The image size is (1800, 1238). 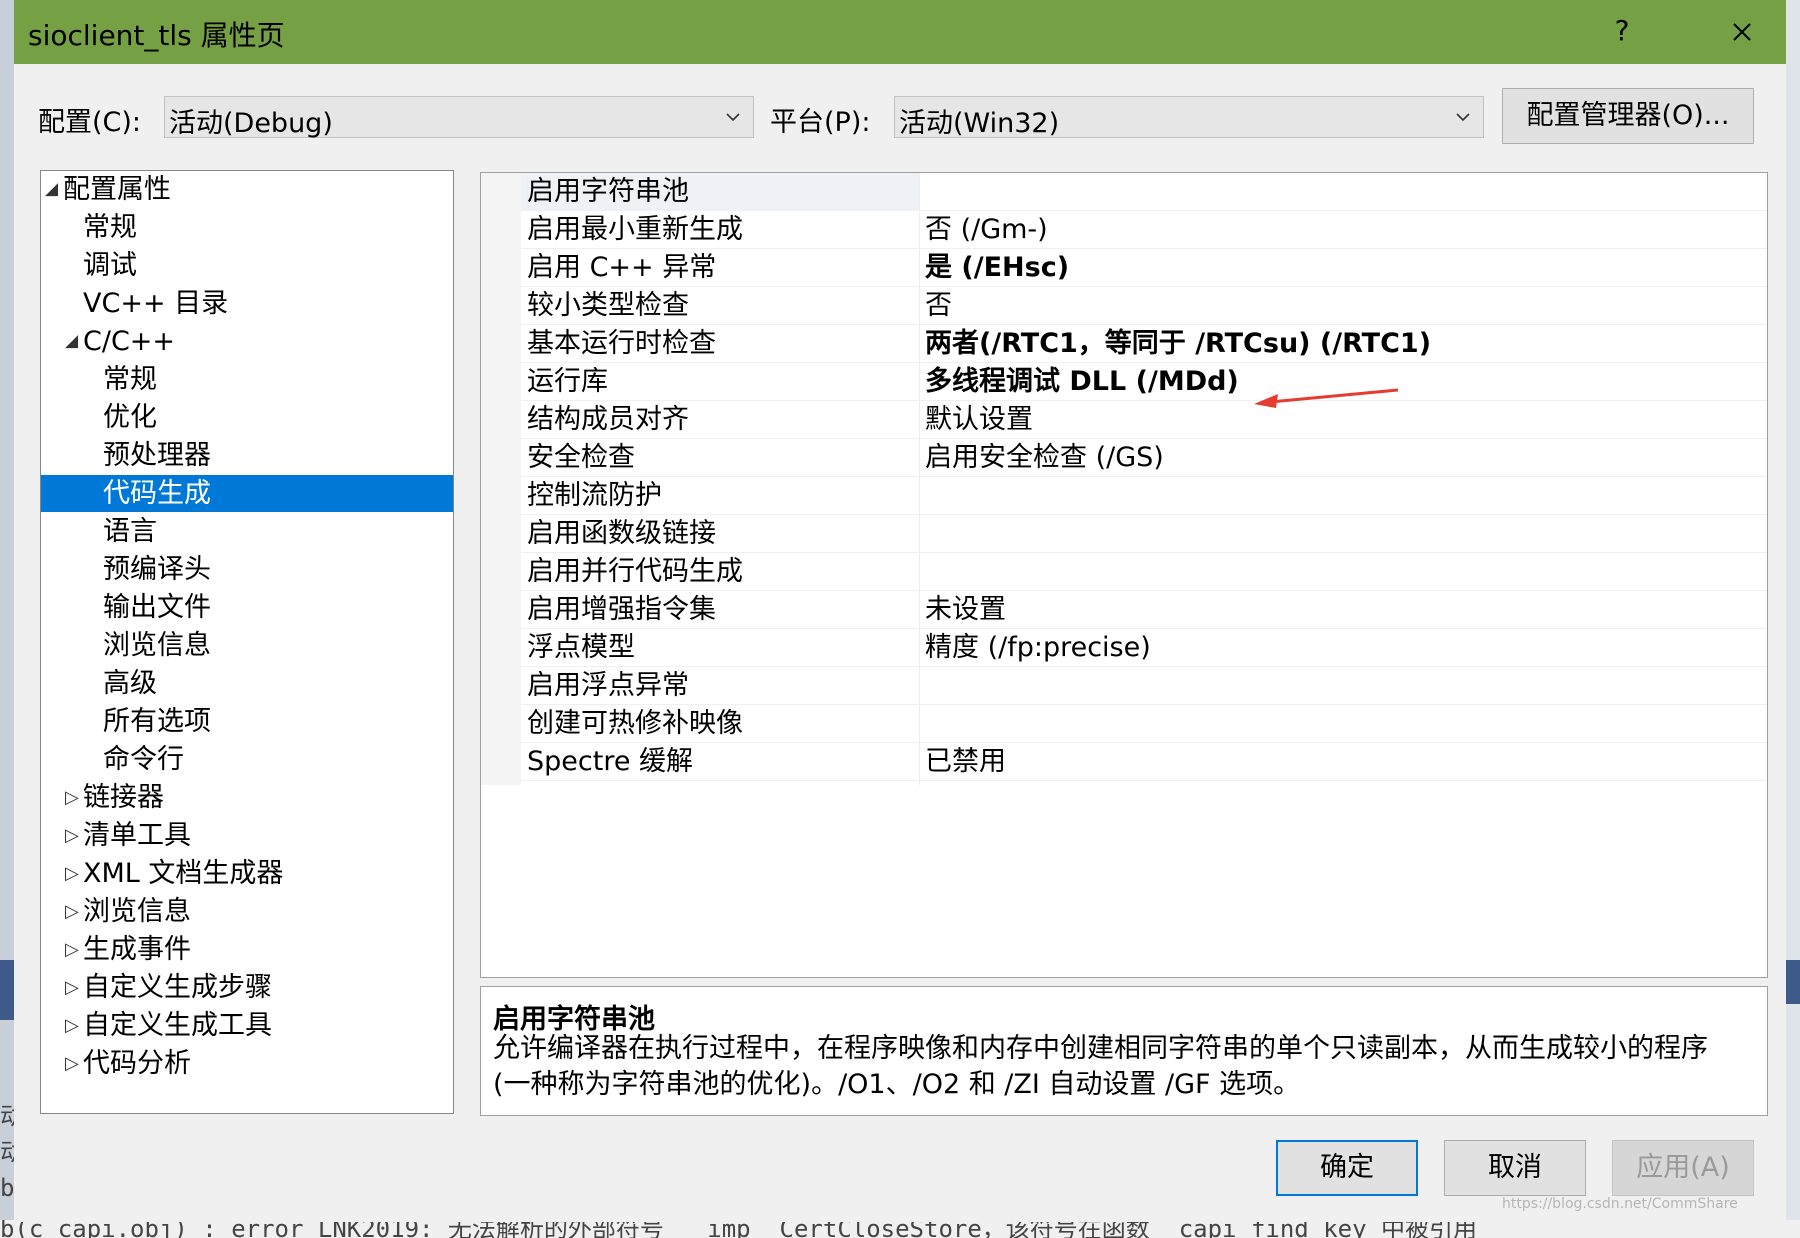 What do you see at coordinates (965, 609) in the screenshot?
I see `property-value: 未设置` at bounding box center [965, 609].